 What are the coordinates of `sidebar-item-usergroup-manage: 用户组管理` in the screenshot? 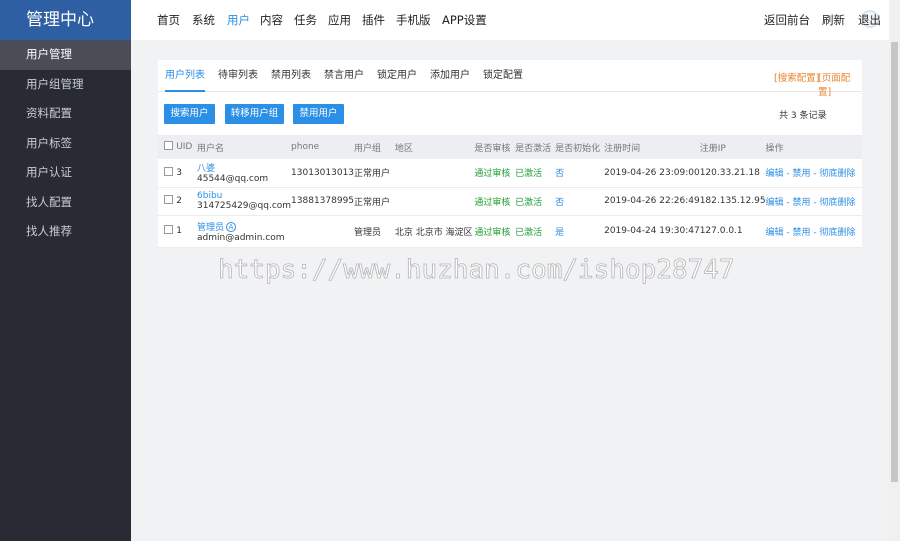 It's located at (65, 85).